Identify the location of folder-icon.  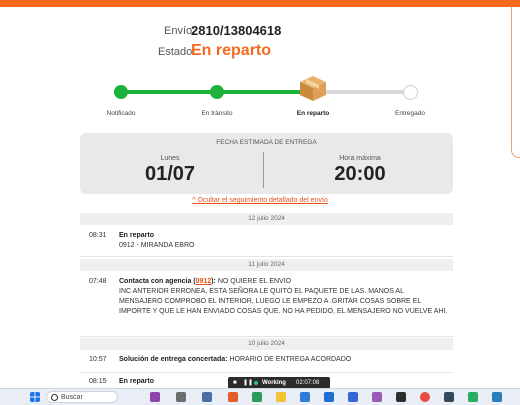
(281, 397).